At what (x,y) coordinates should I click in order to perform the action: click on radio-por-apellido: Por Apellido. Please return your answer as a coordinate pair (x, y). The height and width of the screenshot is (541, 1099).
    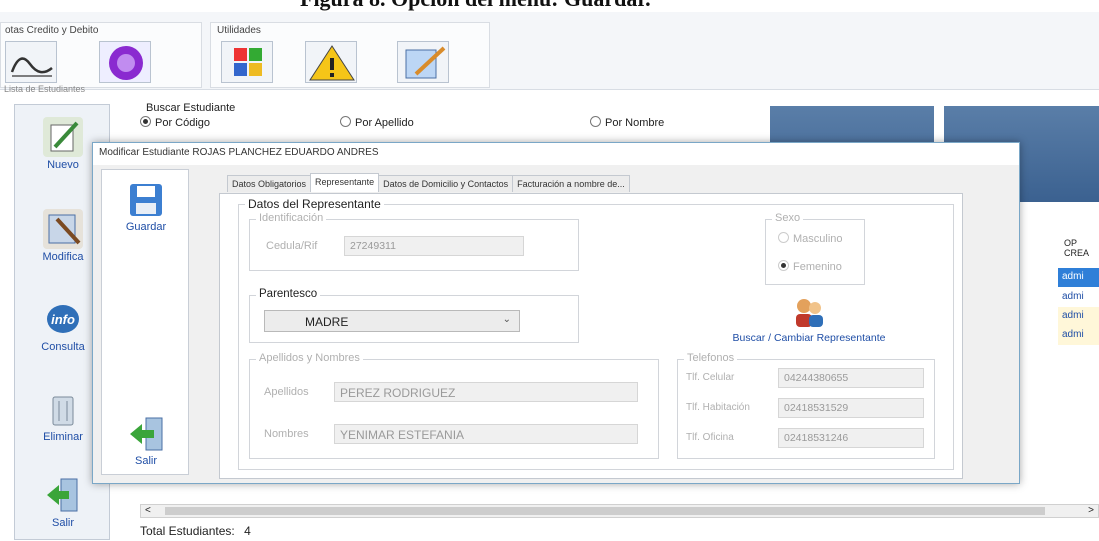
    Looking at the image, I should click on (377, 122).